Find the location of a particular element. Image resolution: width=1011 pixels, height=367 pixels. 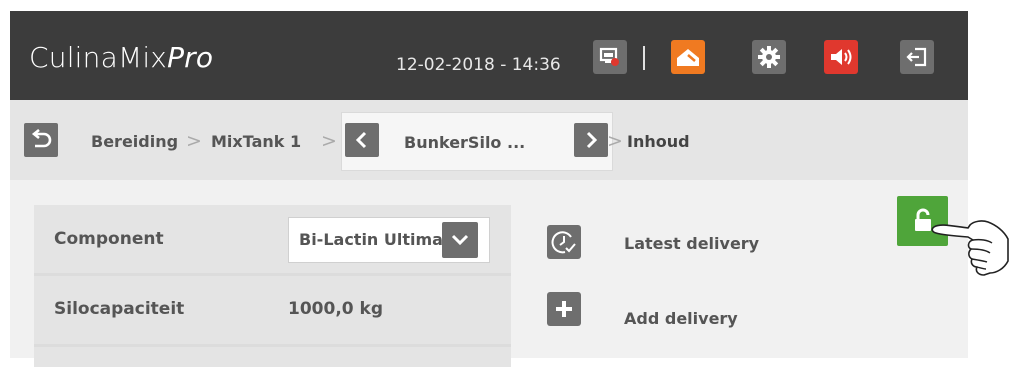

settings-button is located at coordinates (769, 57).